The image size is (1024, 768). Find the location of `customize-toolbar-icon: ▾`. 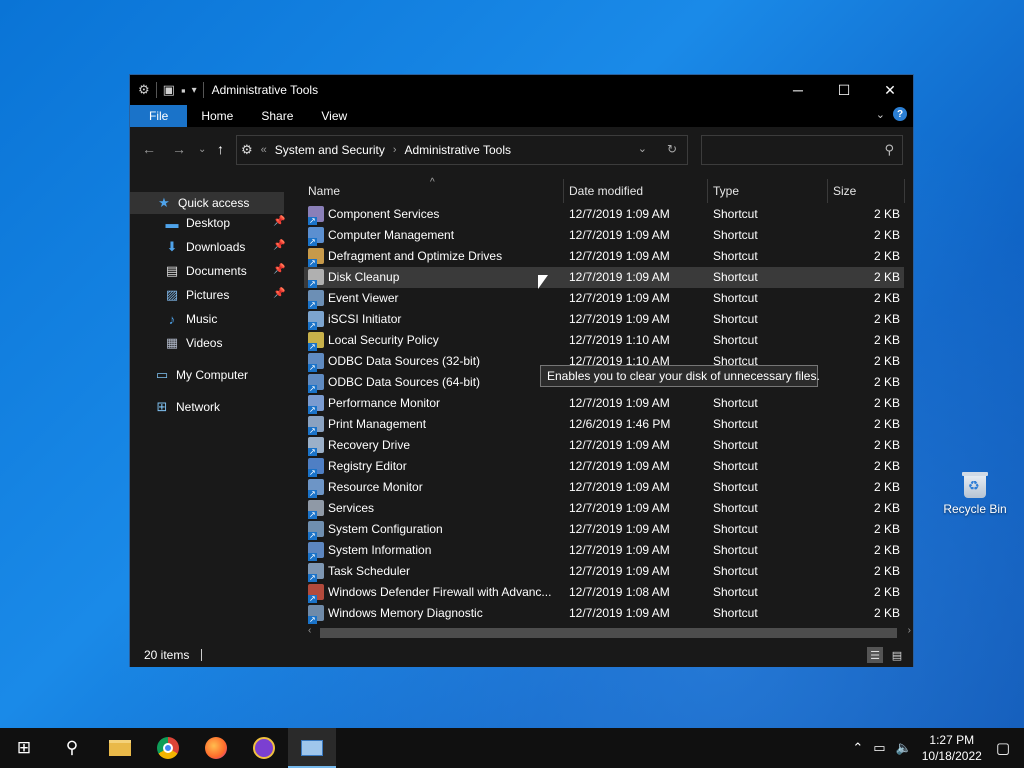

customize-toolbar-icon: ▾ is located at coordinates (194, 90).